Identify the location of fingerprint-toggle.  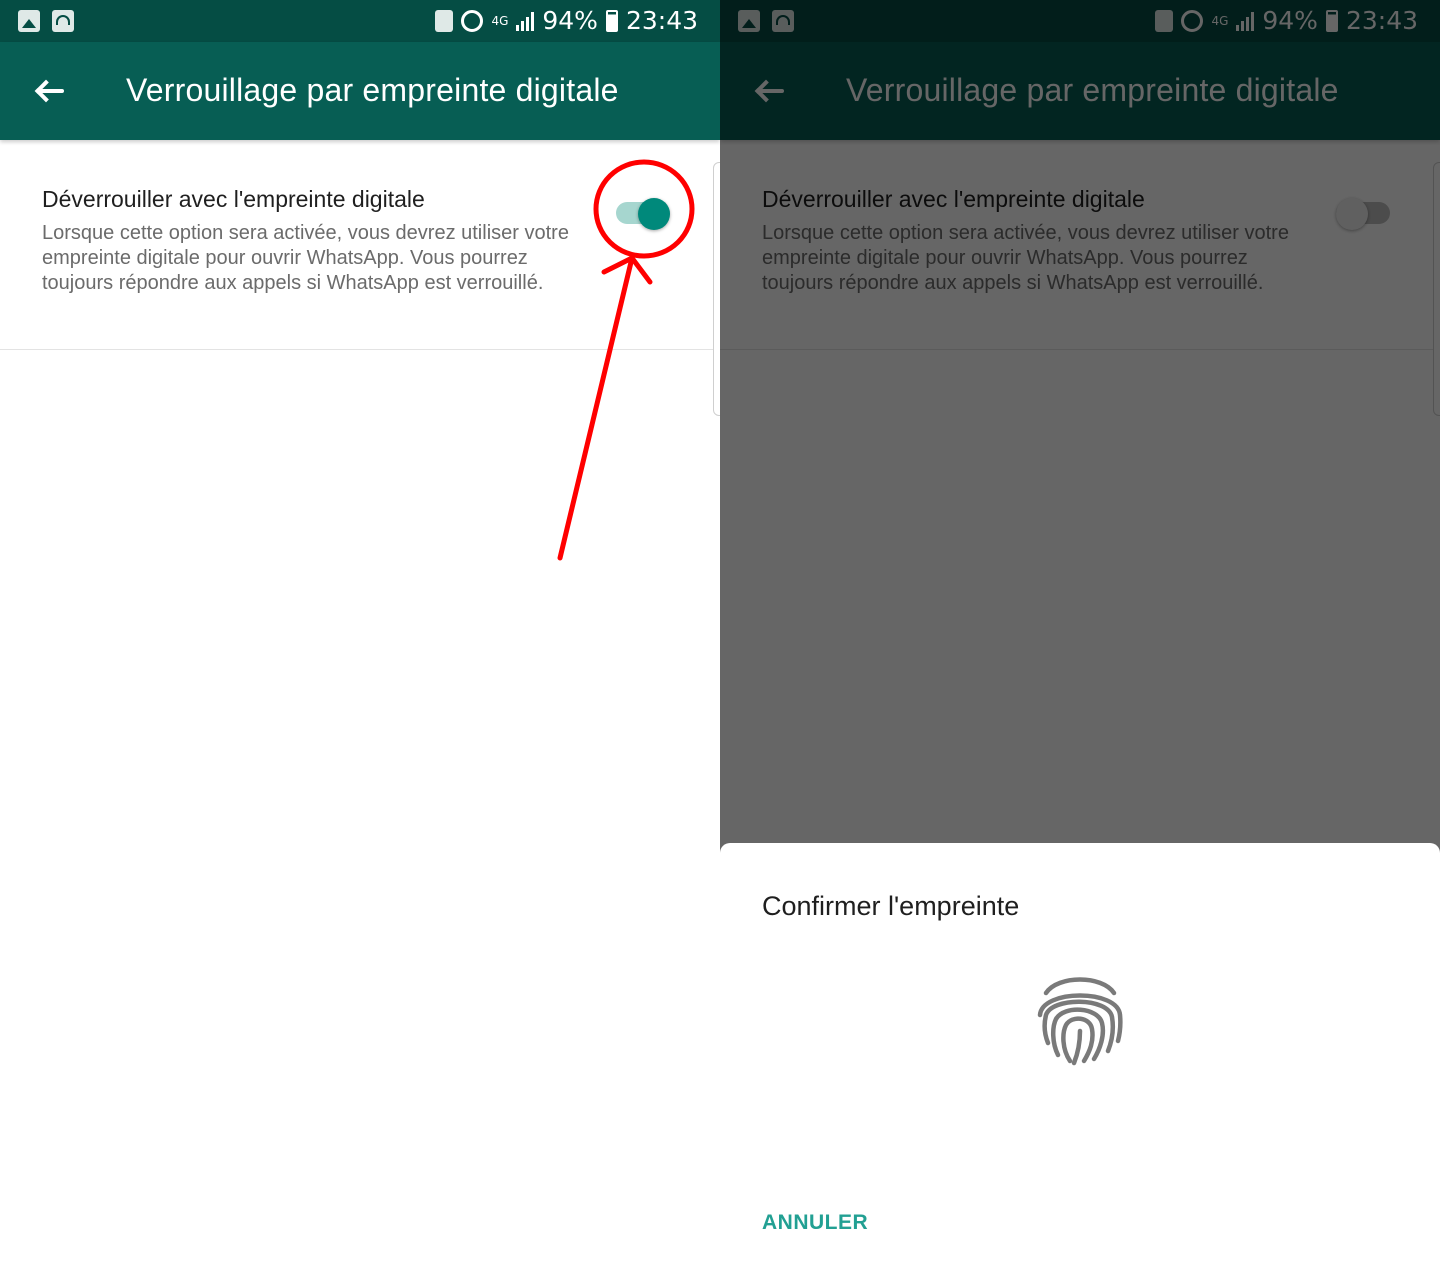
(645, 214).